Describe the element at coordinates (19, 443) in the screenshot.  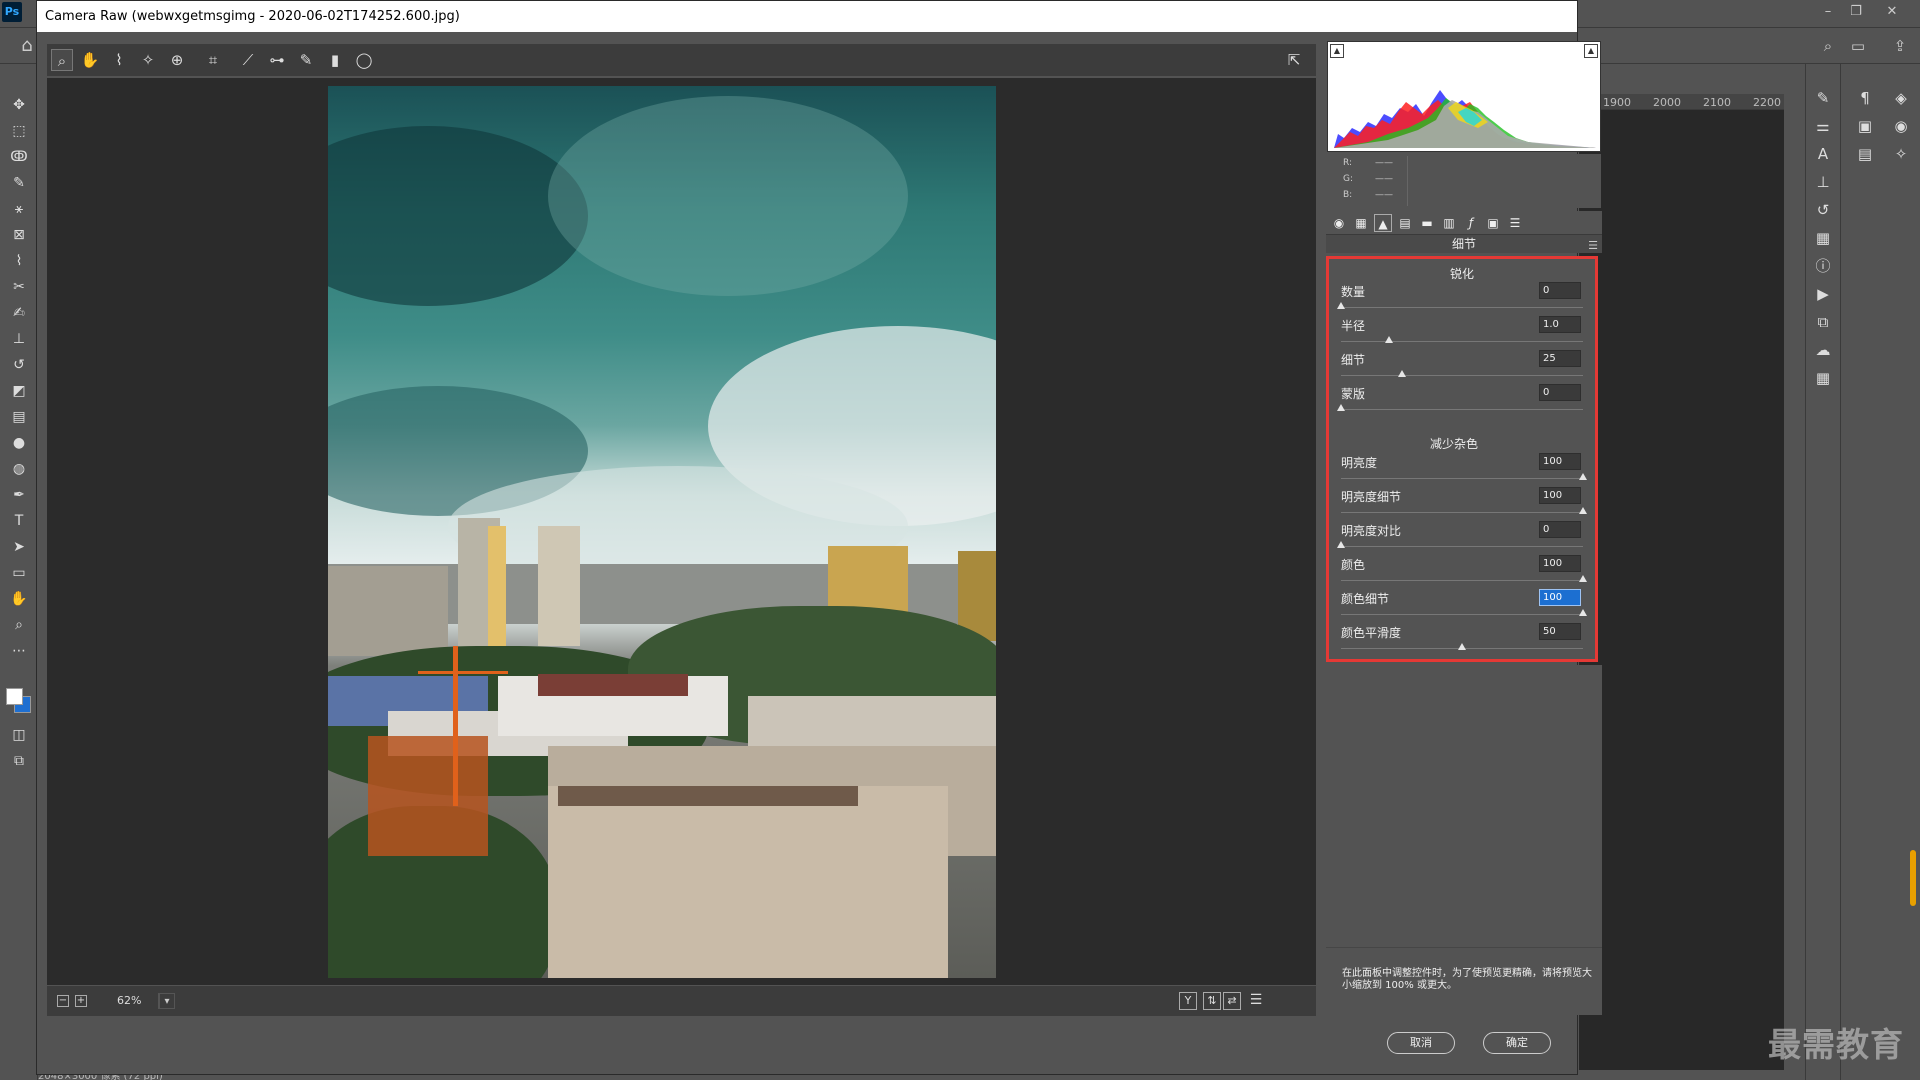
I see `blur-tool-icon: ●` at that location.